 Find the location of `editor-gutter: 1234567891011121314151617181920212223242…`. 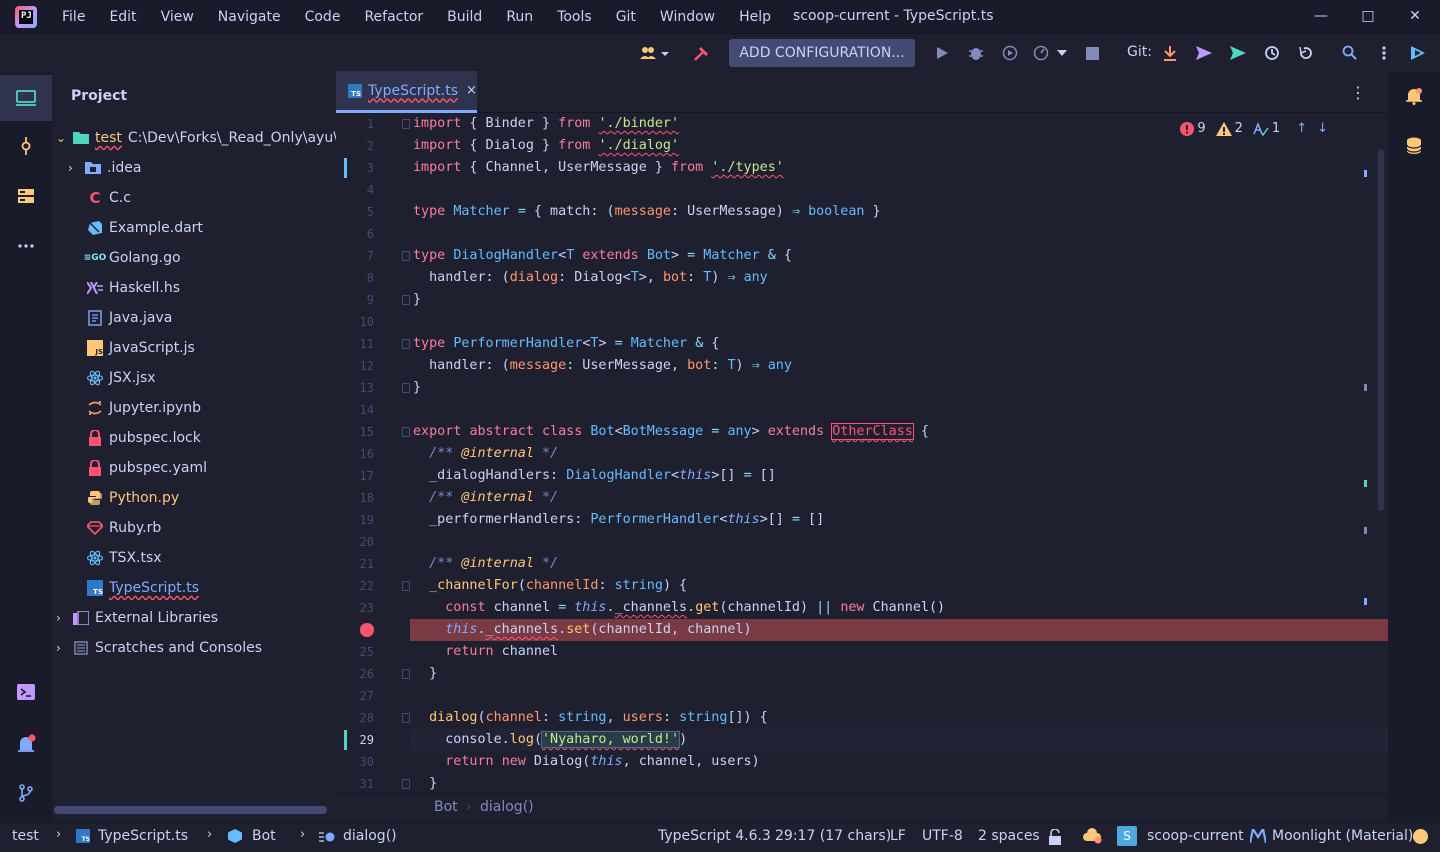

editor-gutter: 1234567891011121314151617181920212223242… is located at coordinates (373, 453).